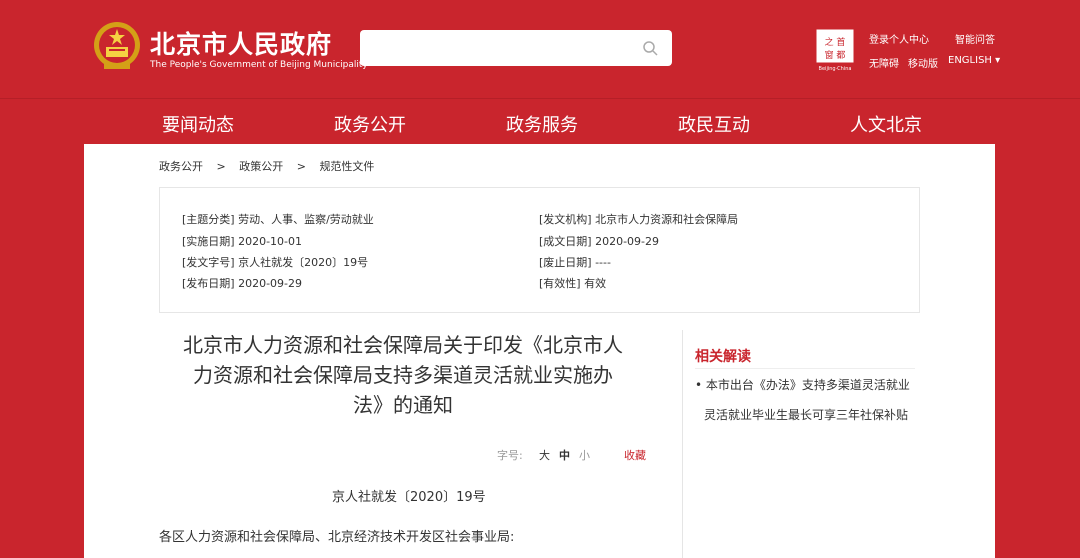 The image size is (1080, 558). Describe the element at coordinates (573, 283) in the screenshot. I see `meta-validity: [有效性] 有效` at that location.